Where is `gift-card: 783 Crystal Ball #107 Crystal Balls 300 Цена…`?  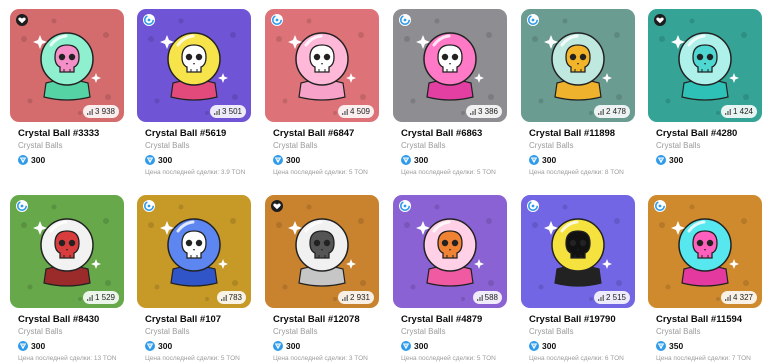
gift-card: 783 Crystal Ball #107 Crystal Balls 300 Цена… is located at coordinates (194, 279).